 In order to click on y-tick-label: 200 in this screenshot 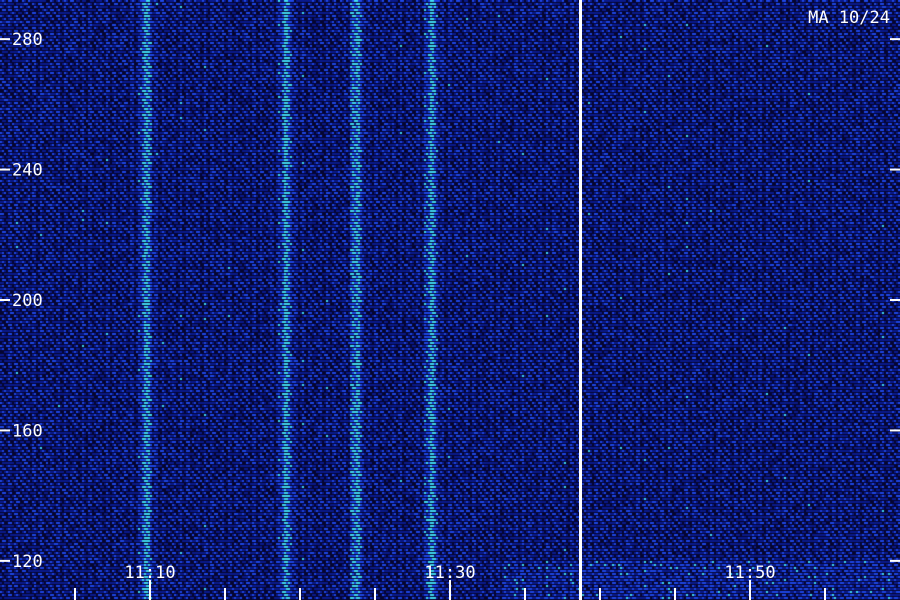, I will do `click(27, 301)`.